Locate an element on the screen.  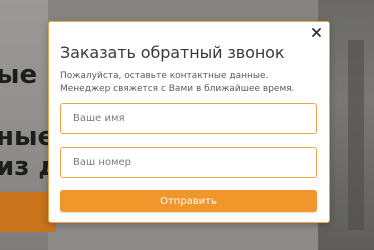
background-header is located at coordinates (183, 10).